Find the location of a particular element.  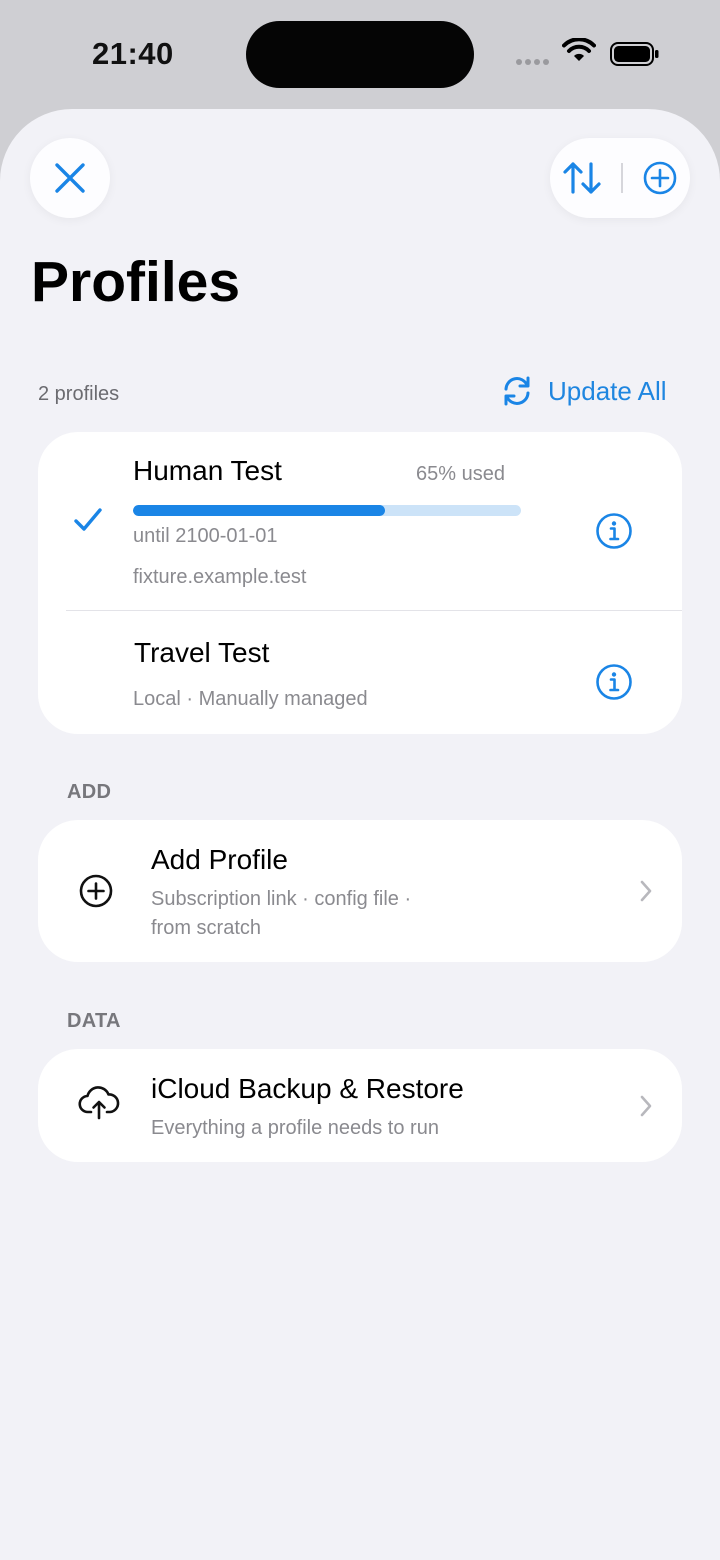

profile-expiry: until 2100-01-01 is located at coordinates (205, 536).